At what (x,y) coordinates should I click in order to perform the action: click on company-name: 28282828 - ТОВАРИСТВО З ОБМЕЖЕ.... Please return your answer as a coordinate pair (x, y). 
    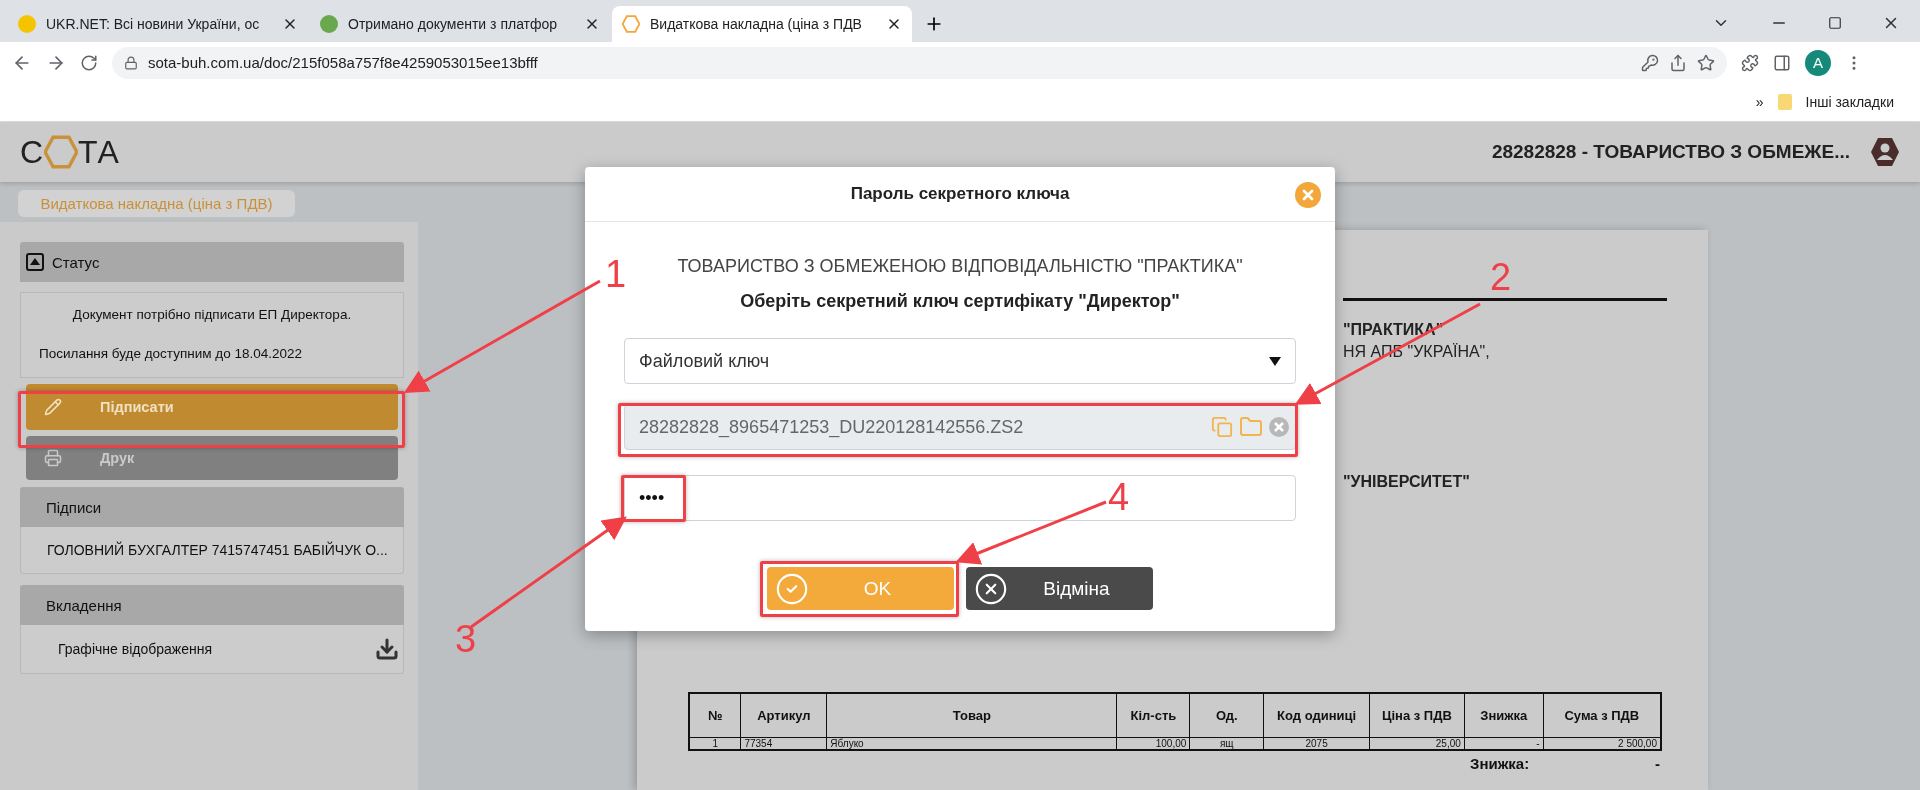
    Looking at the image, I should click on (1670, 152).